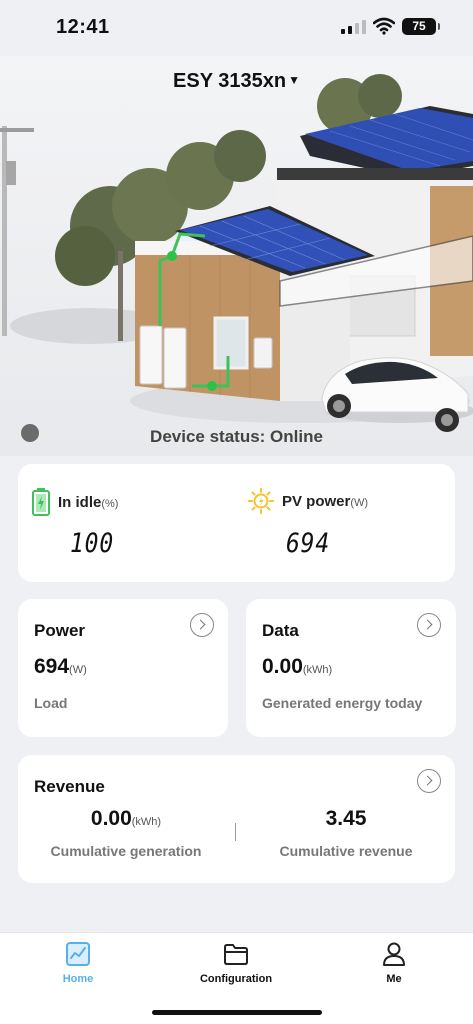 This screenshot has width=473, height=1024. Describe the element at coordinates (60, 630) in the screenshot. I see `power-title: Power` at that location.